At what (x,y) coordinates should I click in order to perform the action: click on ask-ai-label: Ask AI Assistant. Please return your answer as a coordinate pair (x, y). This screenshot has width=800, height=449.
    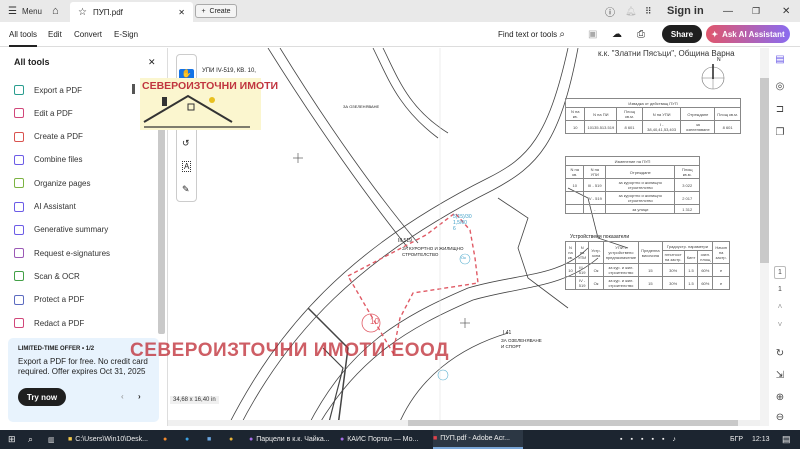
    Looking at the image, I should click on (753, 34).